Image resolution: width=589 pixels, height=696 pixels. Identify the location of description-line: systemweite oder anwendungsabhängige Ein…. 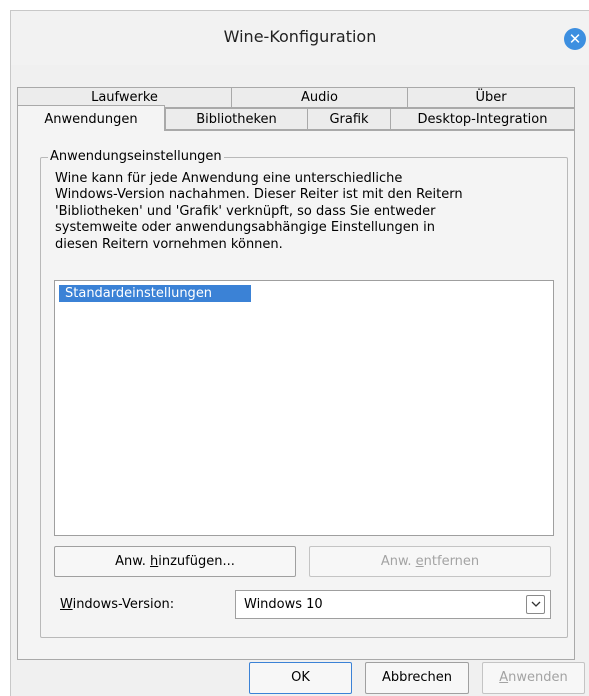
(245, 228).